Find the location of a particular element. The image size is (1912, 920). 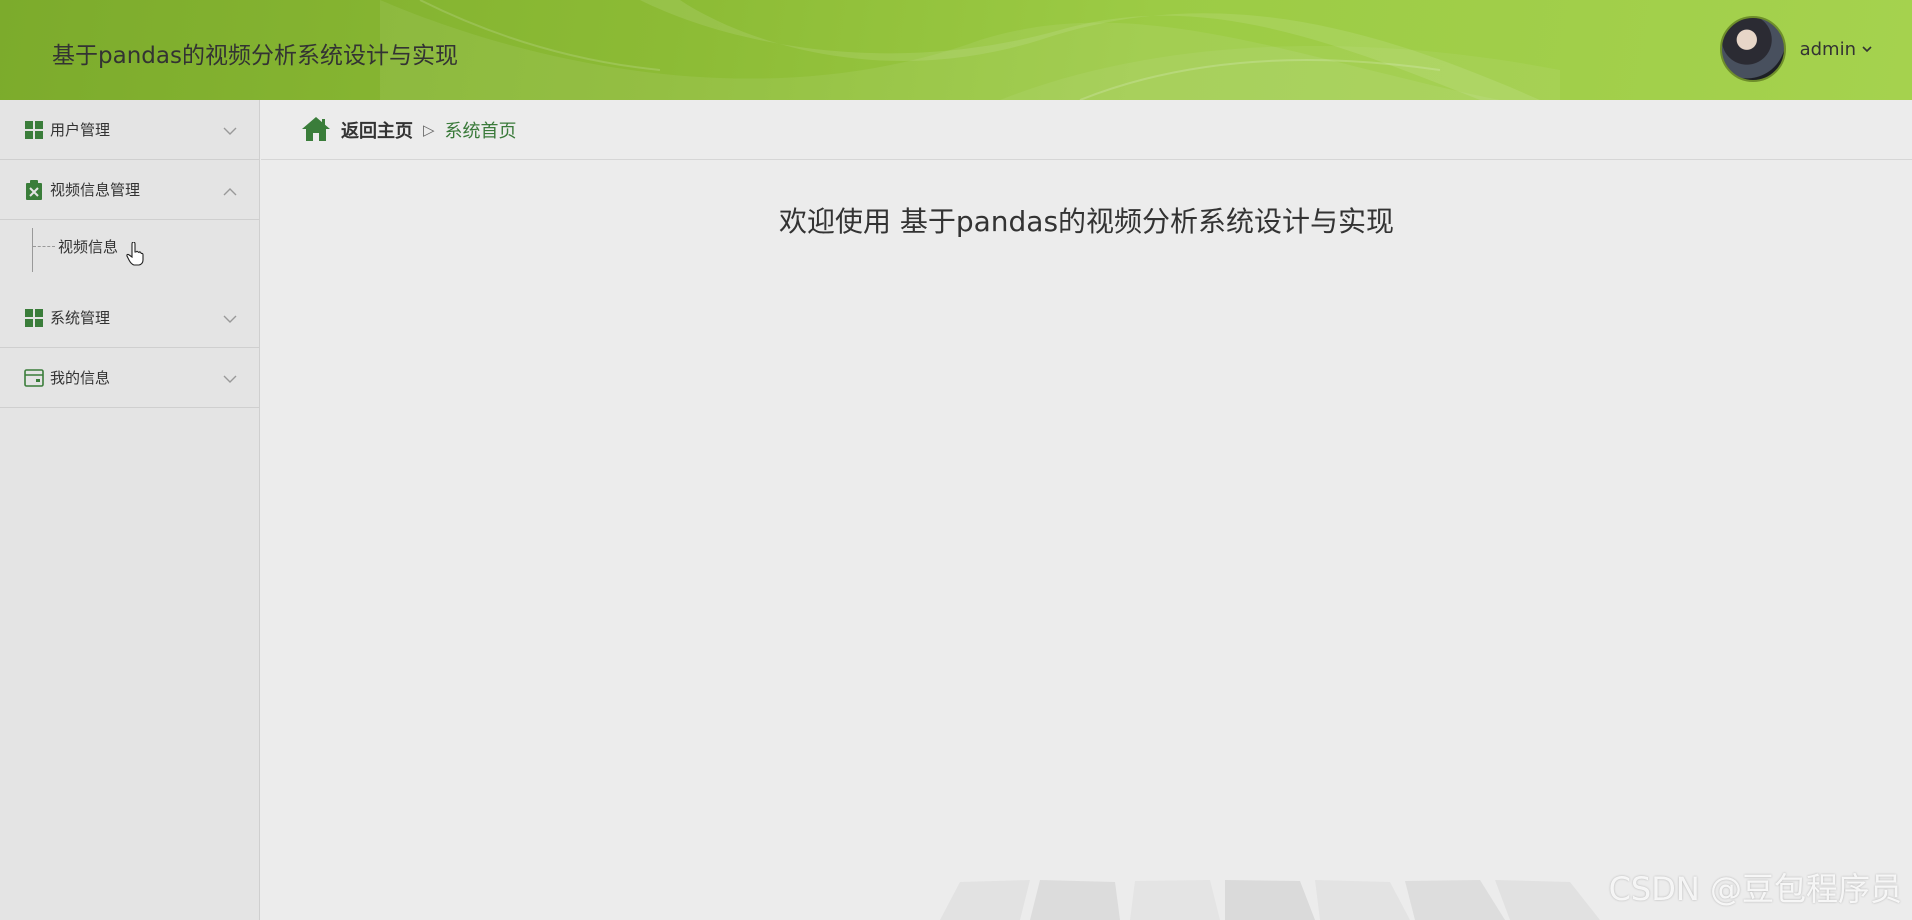

card-icon is located at coordinates (34, 378).